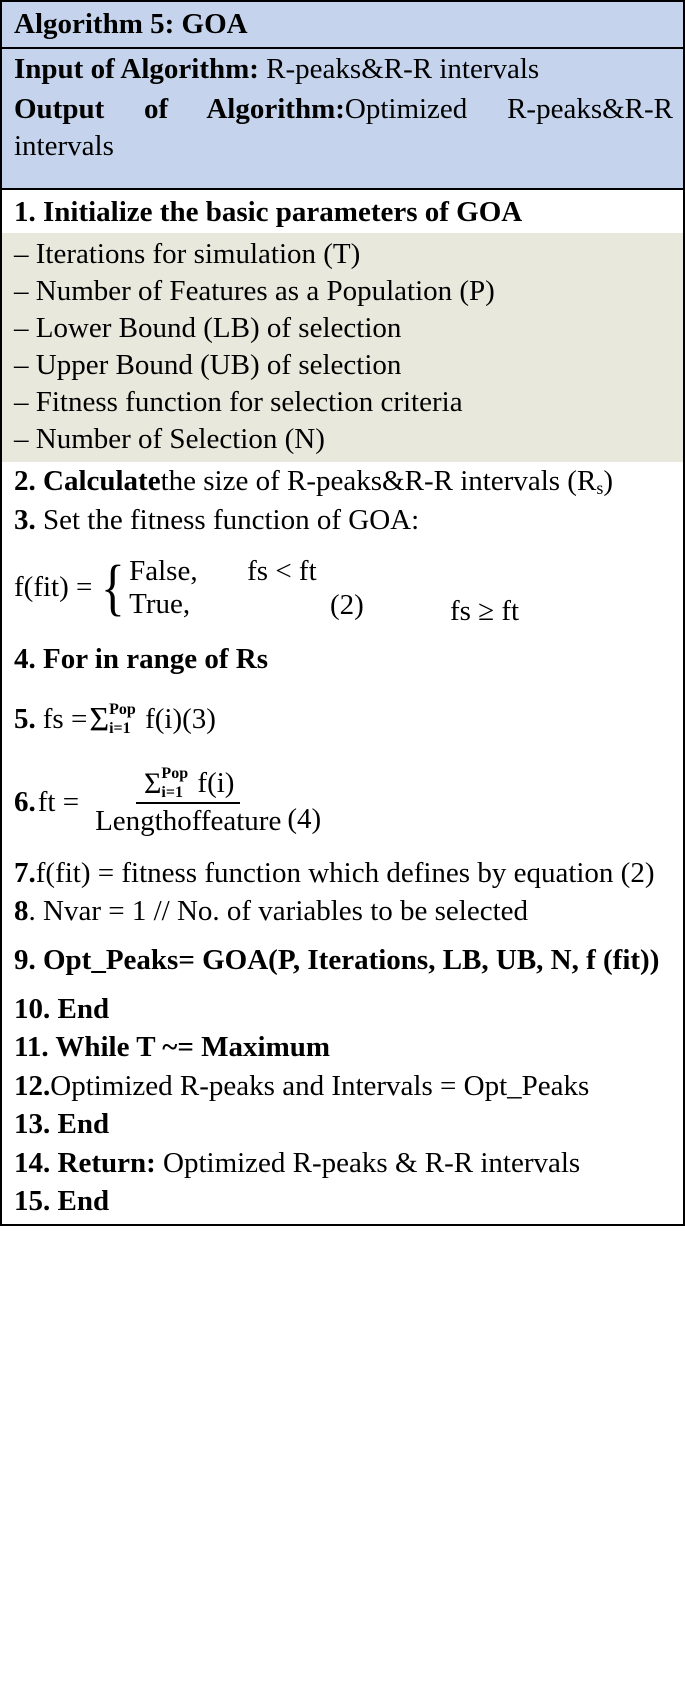 The image size is (685, 1694). What do you see at coordinates (199, 719) in the screenshot?
I see `equation-3-number: (3)` at bounding box center [199, 719].